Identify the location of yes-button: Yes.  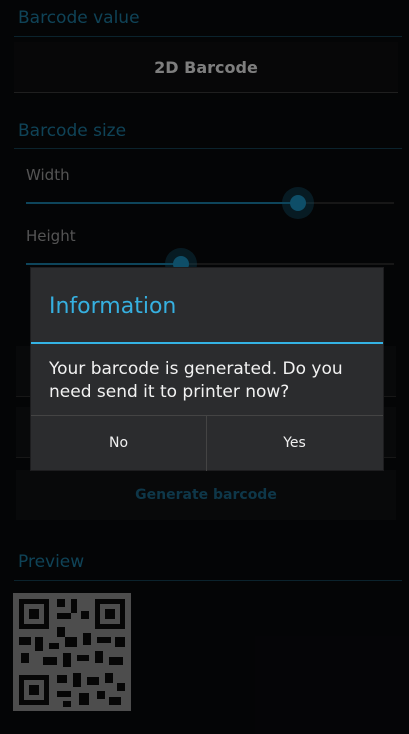
(294, 443).